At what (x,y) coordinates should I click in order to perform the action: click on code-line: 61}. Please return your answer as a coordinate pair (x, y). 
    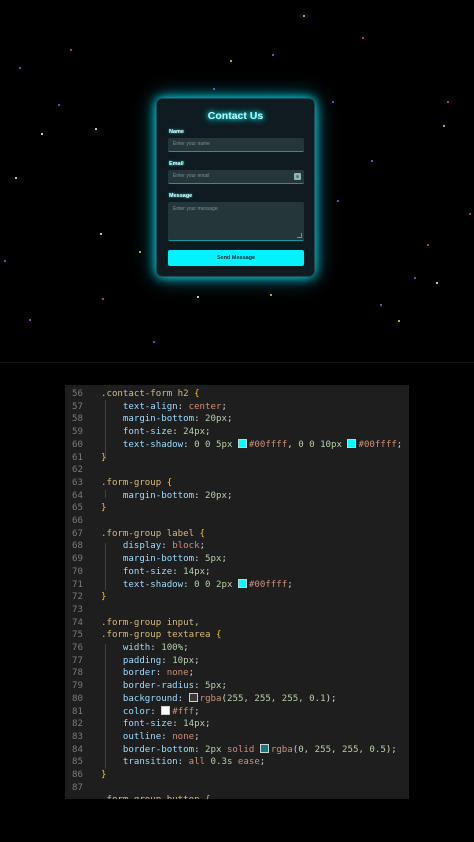
    Looking at the image, I should click on (237, 458).